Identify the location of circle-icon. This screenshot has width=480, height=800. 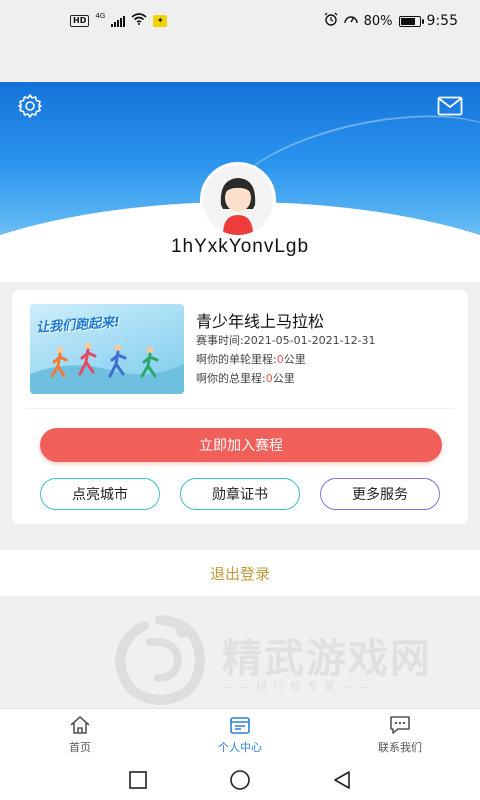
(240, 780).